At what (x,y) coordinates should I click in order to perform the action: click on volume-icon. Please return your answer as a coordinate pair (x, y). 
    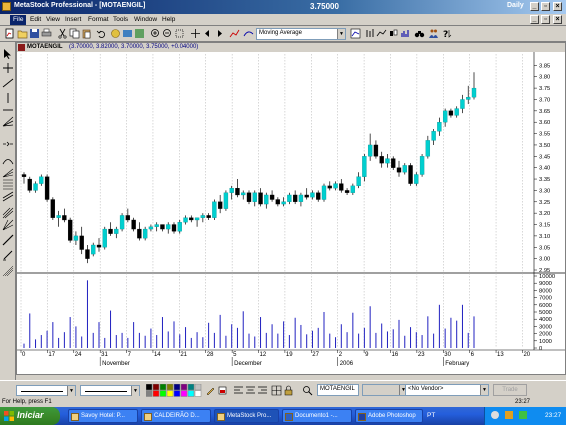
    Looking at the image, I should click on (405, 33).